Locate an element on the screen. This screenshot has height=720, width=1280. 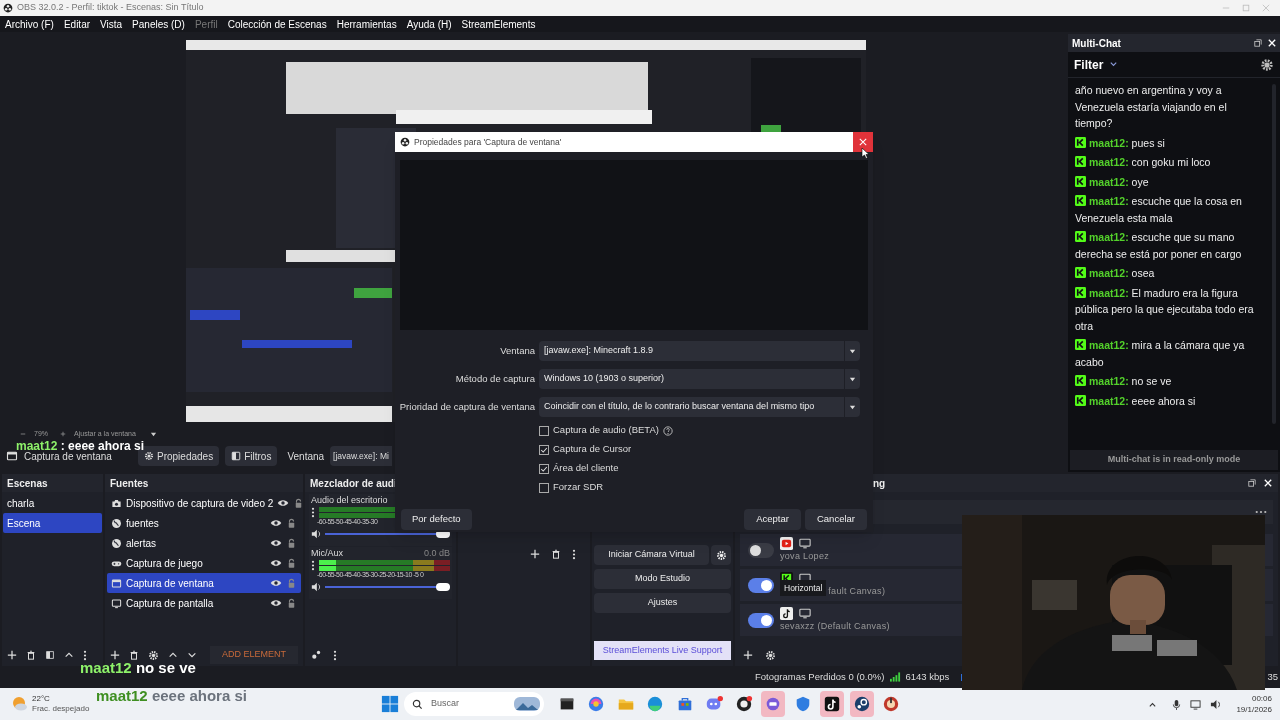
record-icon is located at coordinates (743, 704).